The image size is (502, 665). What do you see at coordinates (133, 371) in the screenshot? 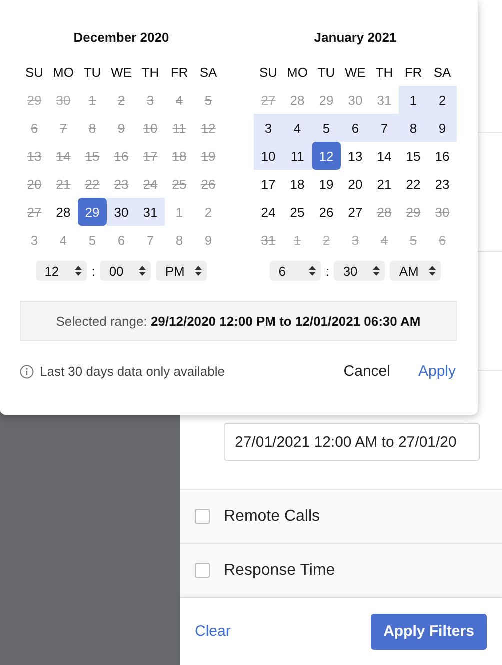
I see `availability-note: Last 30 days data only available` at bounding box center [133, 371].